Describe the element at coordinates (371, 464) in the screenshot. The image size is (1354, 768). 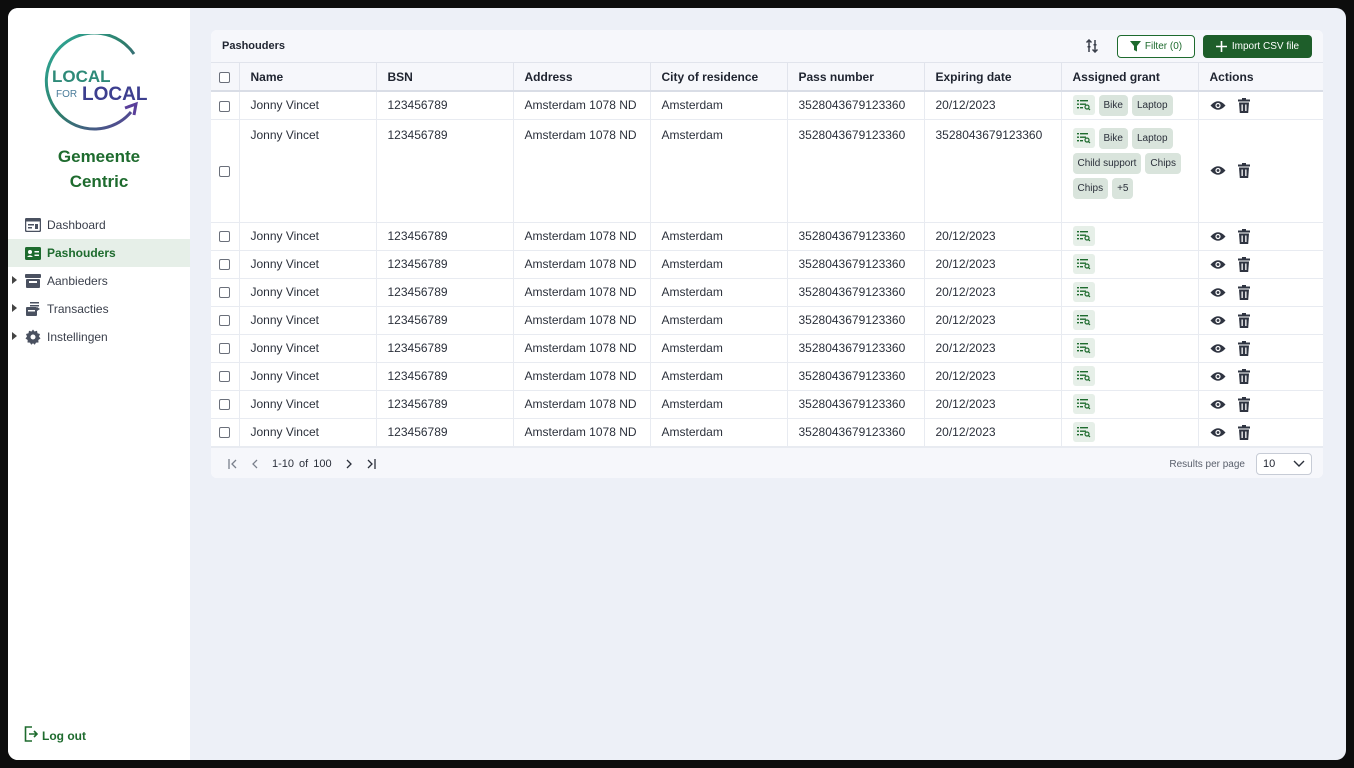
I see `last-page-icon` at that location.